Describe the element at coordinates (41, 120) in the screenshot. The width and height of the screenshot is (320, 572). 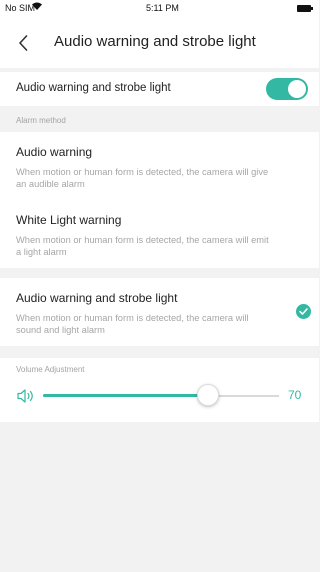
I see `alarm-method-section-label: Alarm method` at that location.